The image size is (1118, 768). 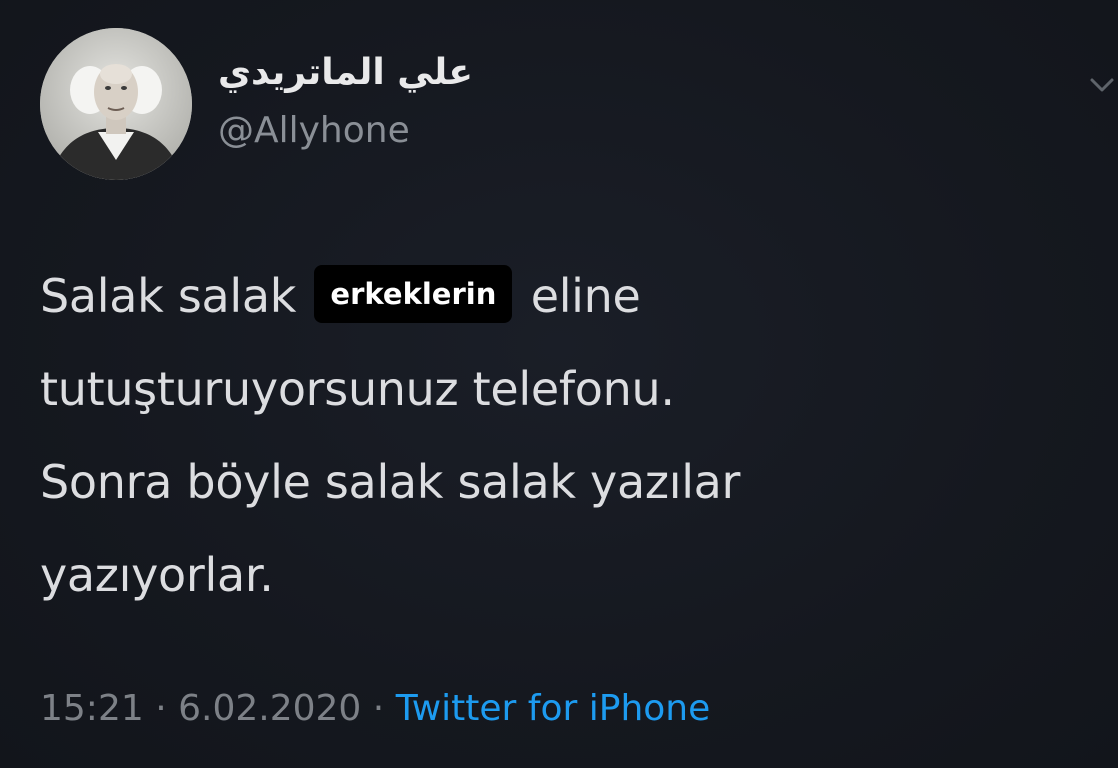 What do you see at coordinates (314, 130) in the screenshot?
I see `author-handle: @Allyhone` at bounding box center [314, 130].